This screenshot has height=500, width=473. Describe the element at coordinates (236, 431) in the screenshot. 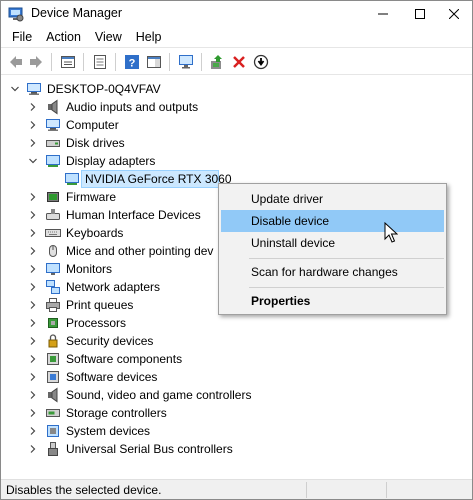

I see `tree-item-system-devices: System devices` at that location.